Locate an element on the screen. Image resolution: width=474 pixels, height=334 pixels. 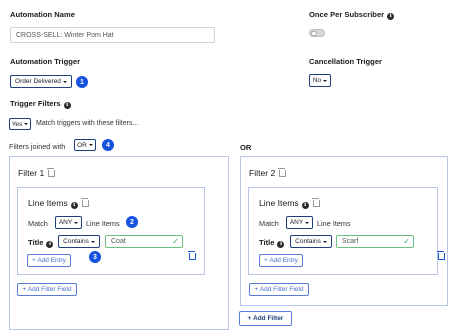
filter-1-field-label: Title is located at coordinates (36, 242).